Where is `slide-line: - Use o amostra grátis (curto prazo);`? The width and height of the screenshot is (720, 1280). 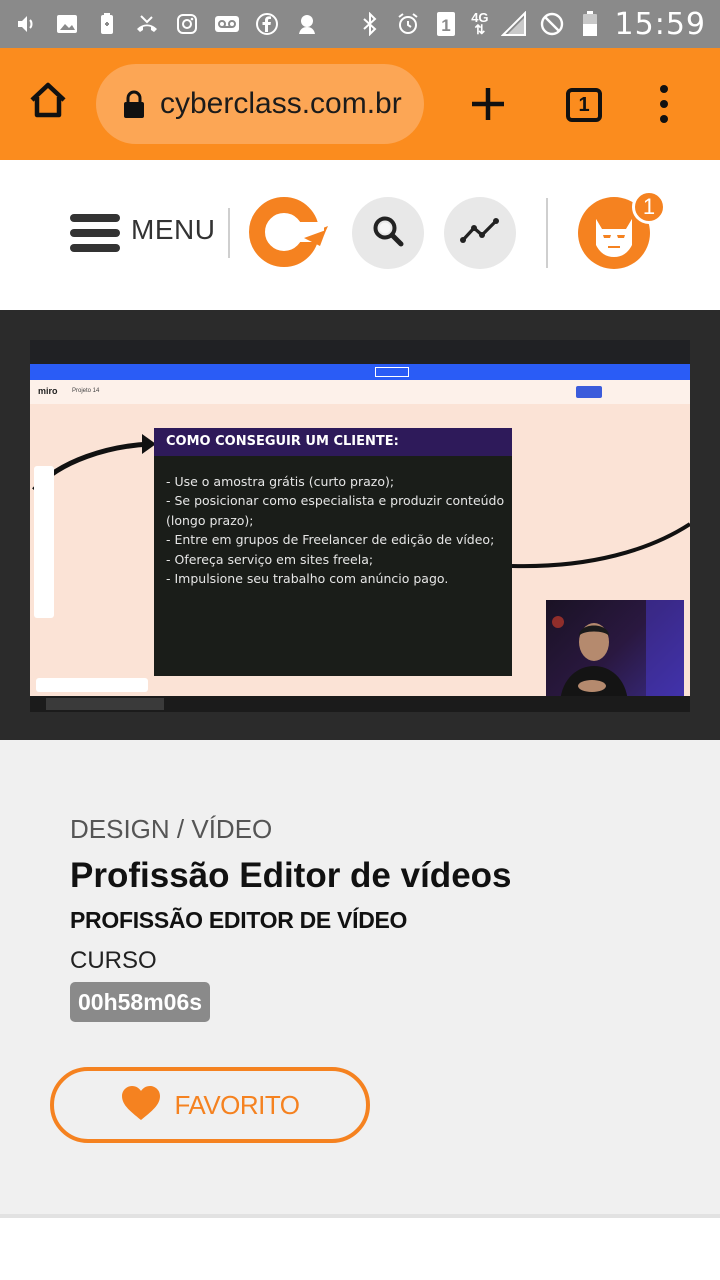 slide-line: - Use o amostra grátis (curto prazo); is located at coordinates (280, 481).